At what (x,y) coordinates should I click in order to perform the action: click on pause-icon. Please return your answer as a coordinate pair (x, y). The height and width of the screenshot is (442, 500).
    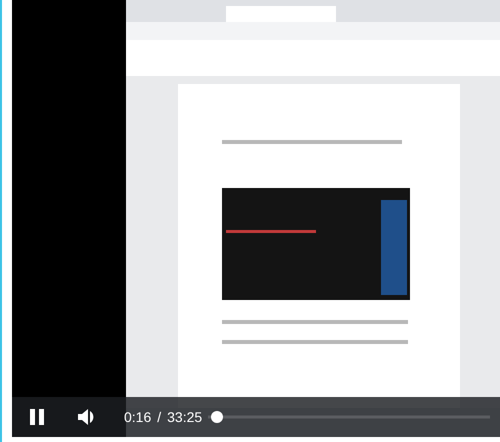
    Looking at the image, I should click on (37, 417).